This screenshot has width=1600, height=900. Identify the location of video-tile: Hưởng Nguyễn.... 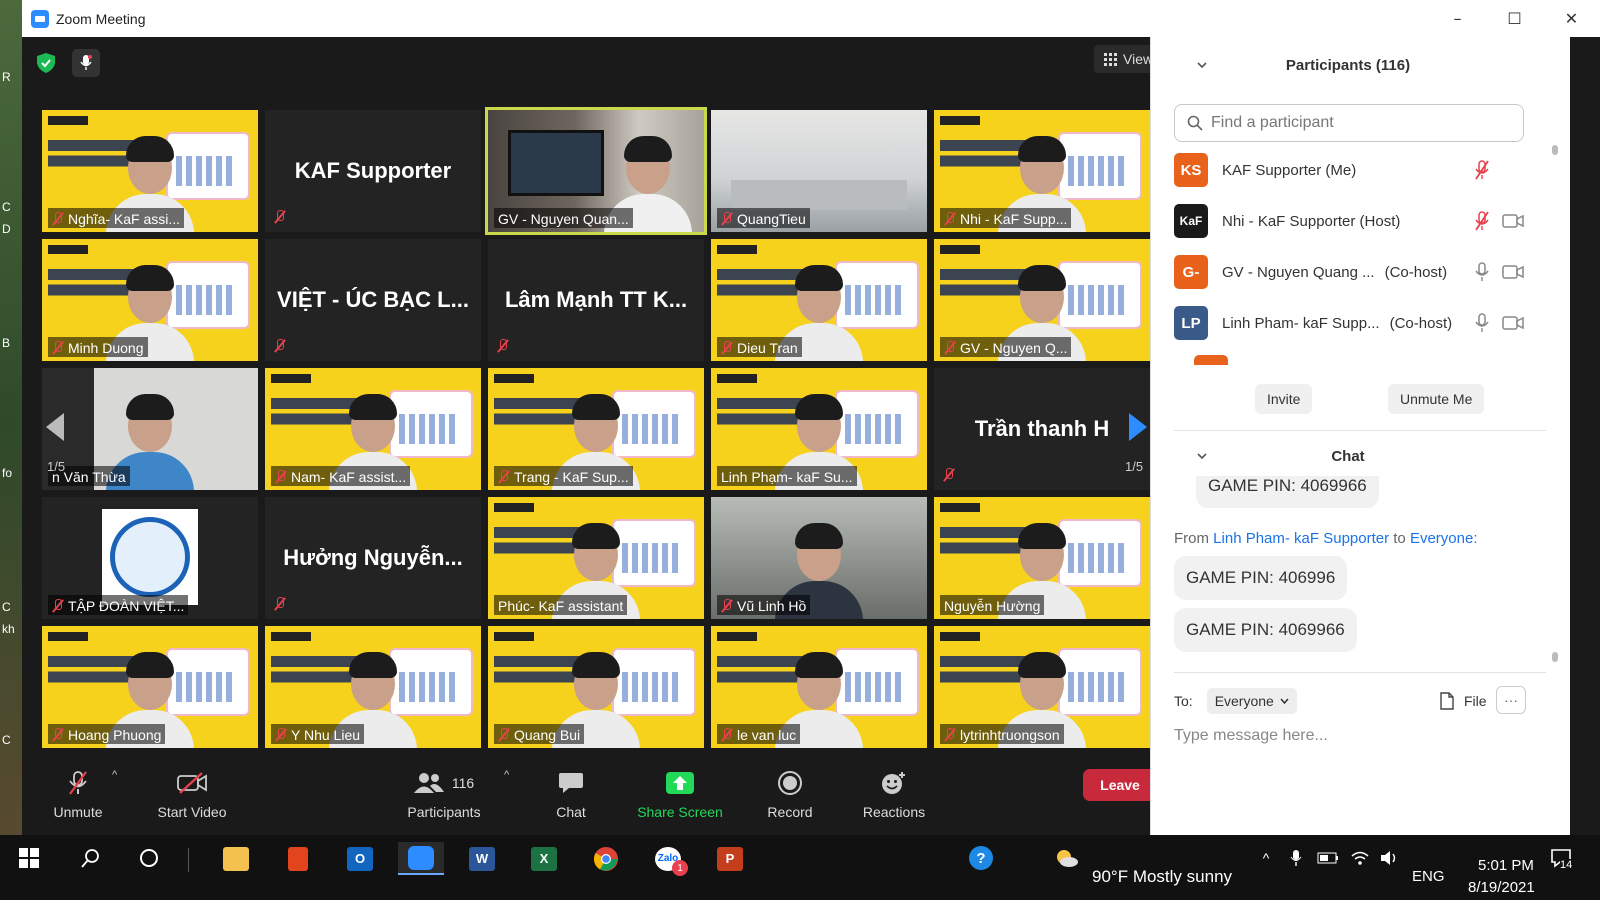
(373, 558).